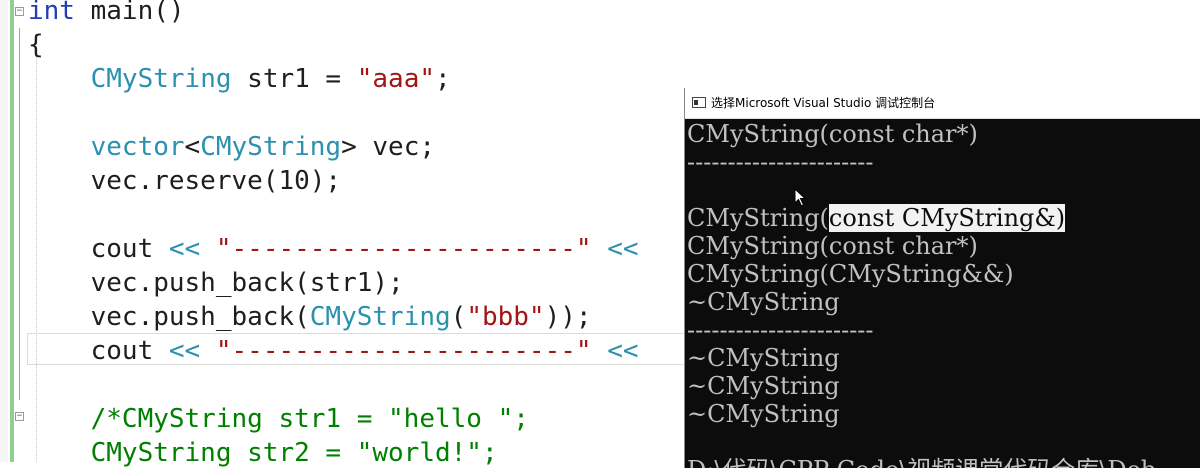  What do you see at coordinates (4, 231) in the screenshot?
I see `editor-gutter` at bounding box center [4, 231].